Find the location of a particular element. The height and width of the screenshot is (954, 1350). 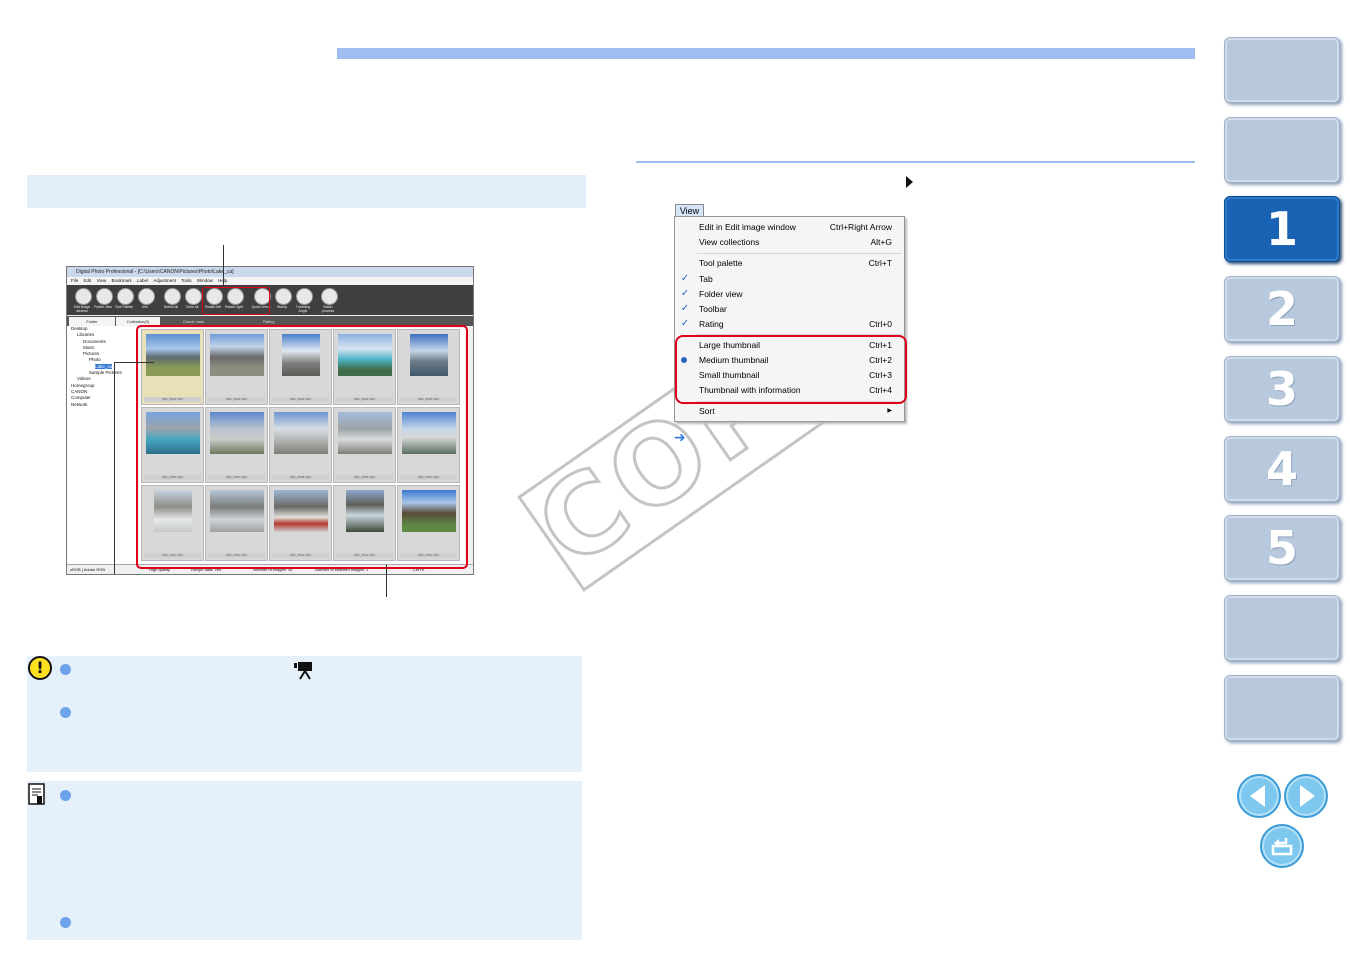

menu-window: Window is located at coordinates (205, 280).